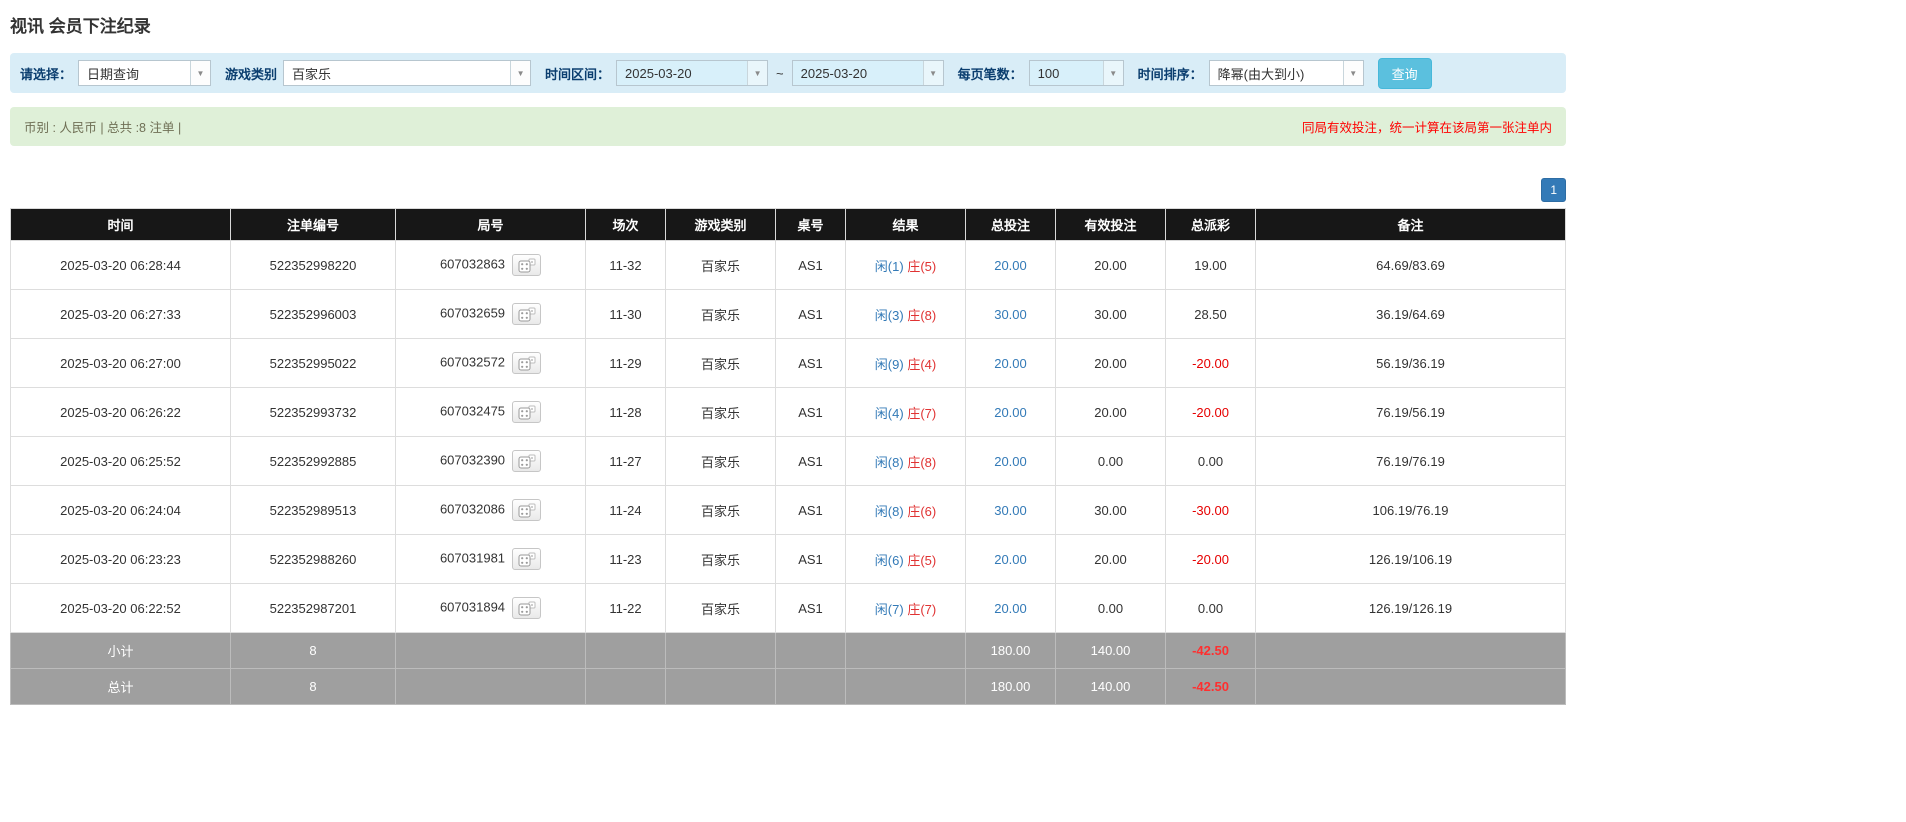  I want to click on date-to-input: 2025-03-20 ▼, so click(867, 73).